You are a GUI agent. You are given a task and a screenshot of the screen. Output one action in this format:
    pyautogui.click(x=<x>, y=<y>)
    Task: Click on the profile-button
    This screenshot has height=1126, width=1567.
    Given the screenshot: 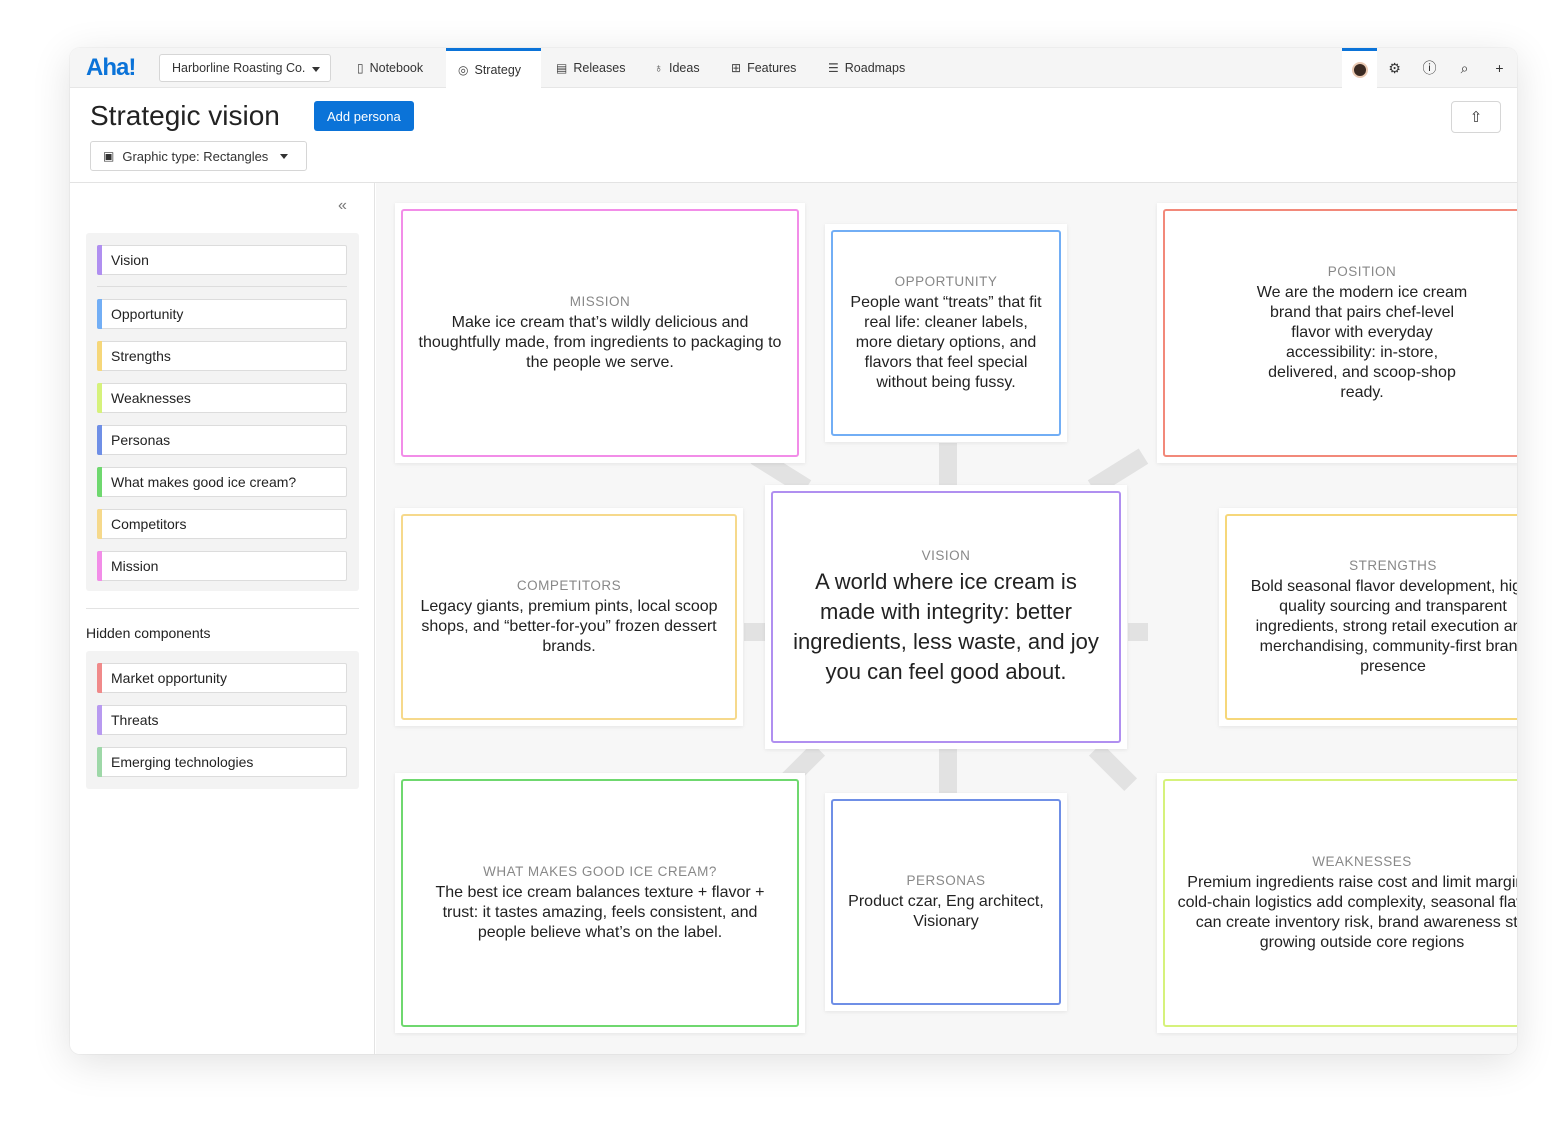 What is the action you would take?
    pyautogui.click(x=1359, y=68)
    